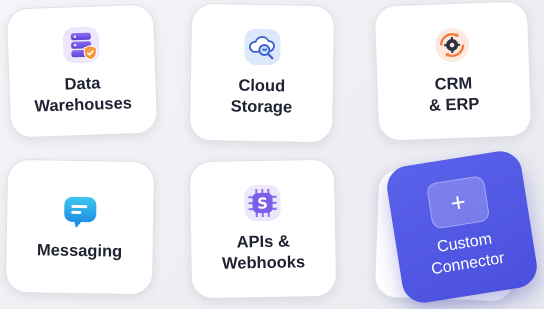 This screenshot has height=309, width=544. I want to click on data-warehouses-card: Data Warehouses, so click(82, 71).